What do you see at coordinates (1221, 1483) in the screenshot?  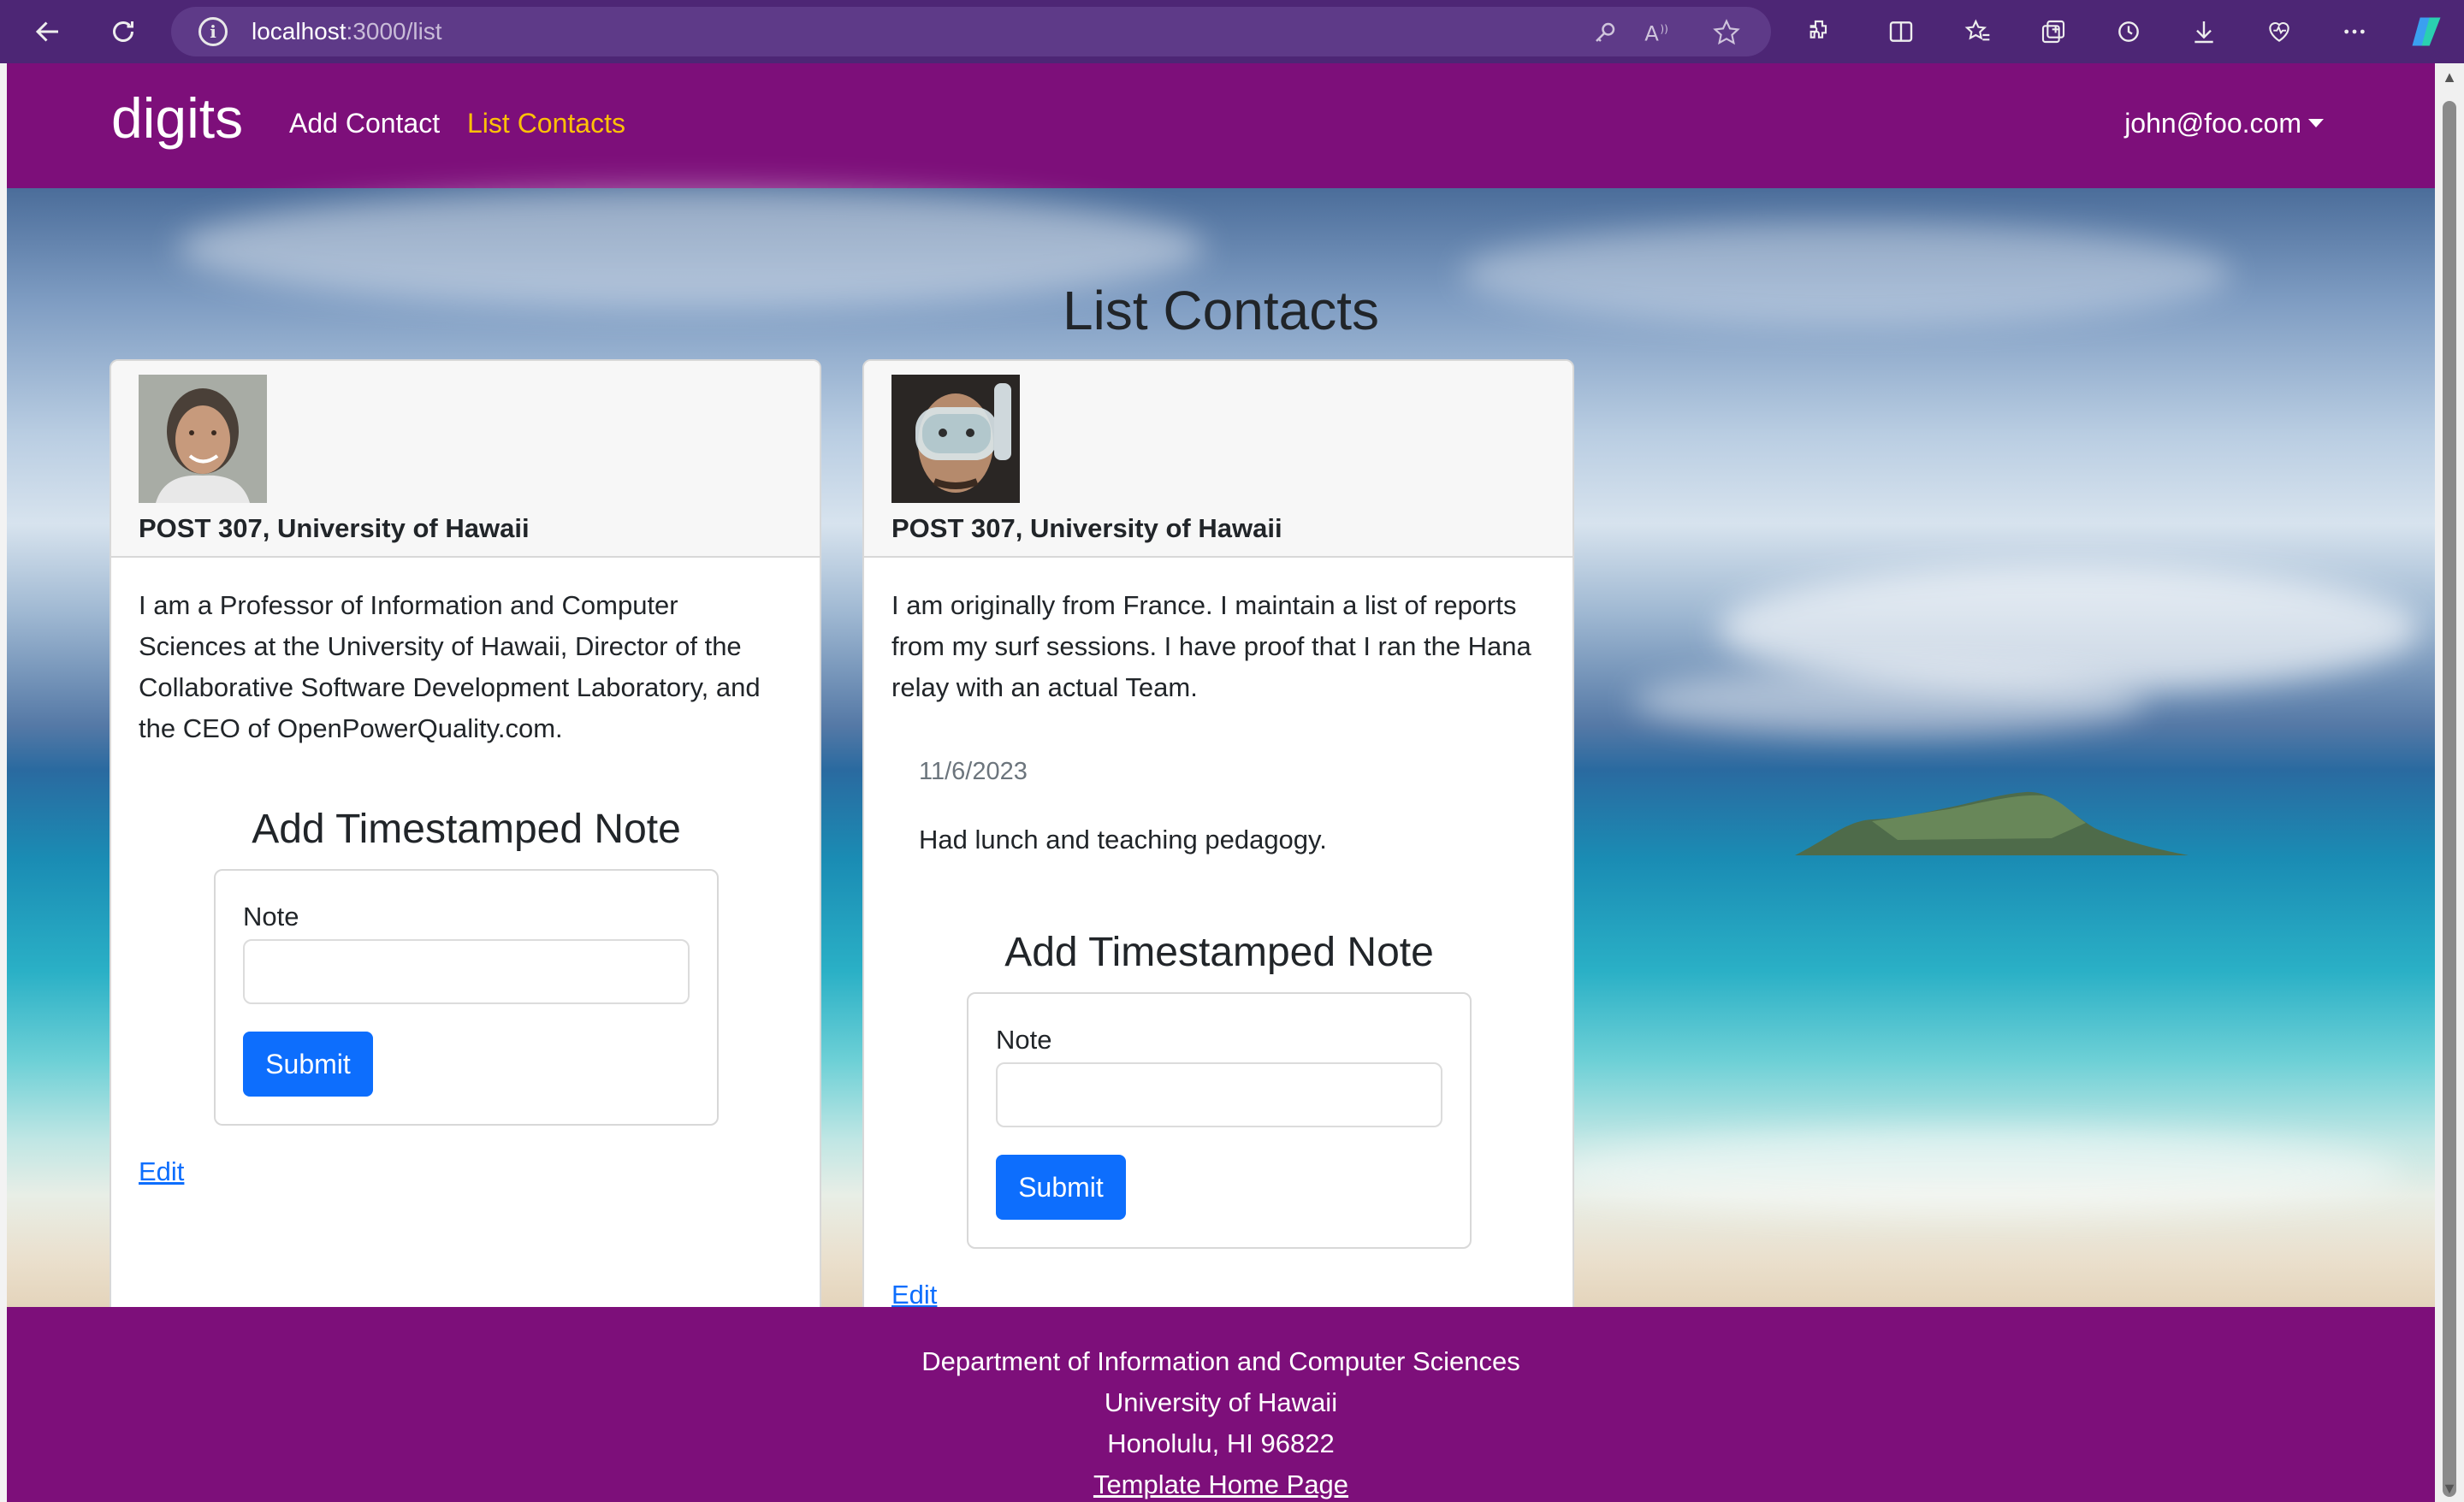 I see `template-home-link: Template Home Page` at bounding box center [1221, 1483].